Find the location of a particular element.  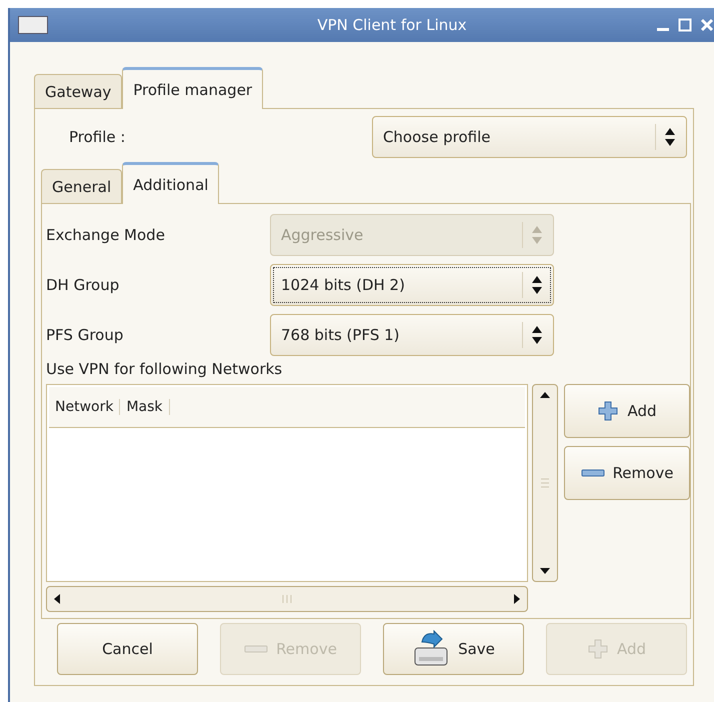

profile-dropdown: Choose profile is located at coordinates (529, 137).